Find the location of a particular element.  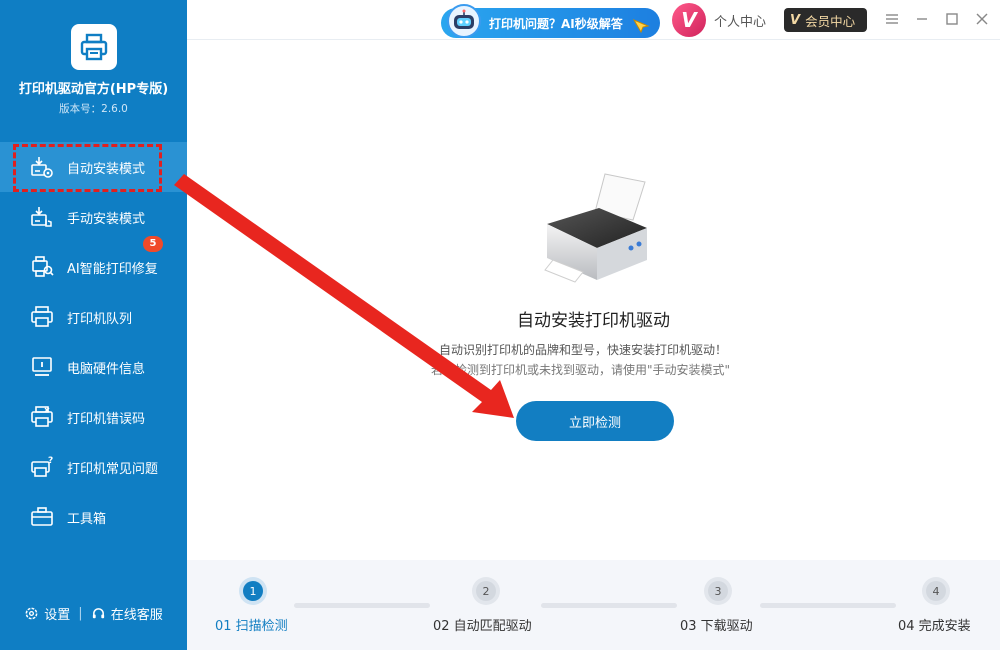

sidebar-item-manual-install: 手动安装模式 is located at coordinates (93, 217).